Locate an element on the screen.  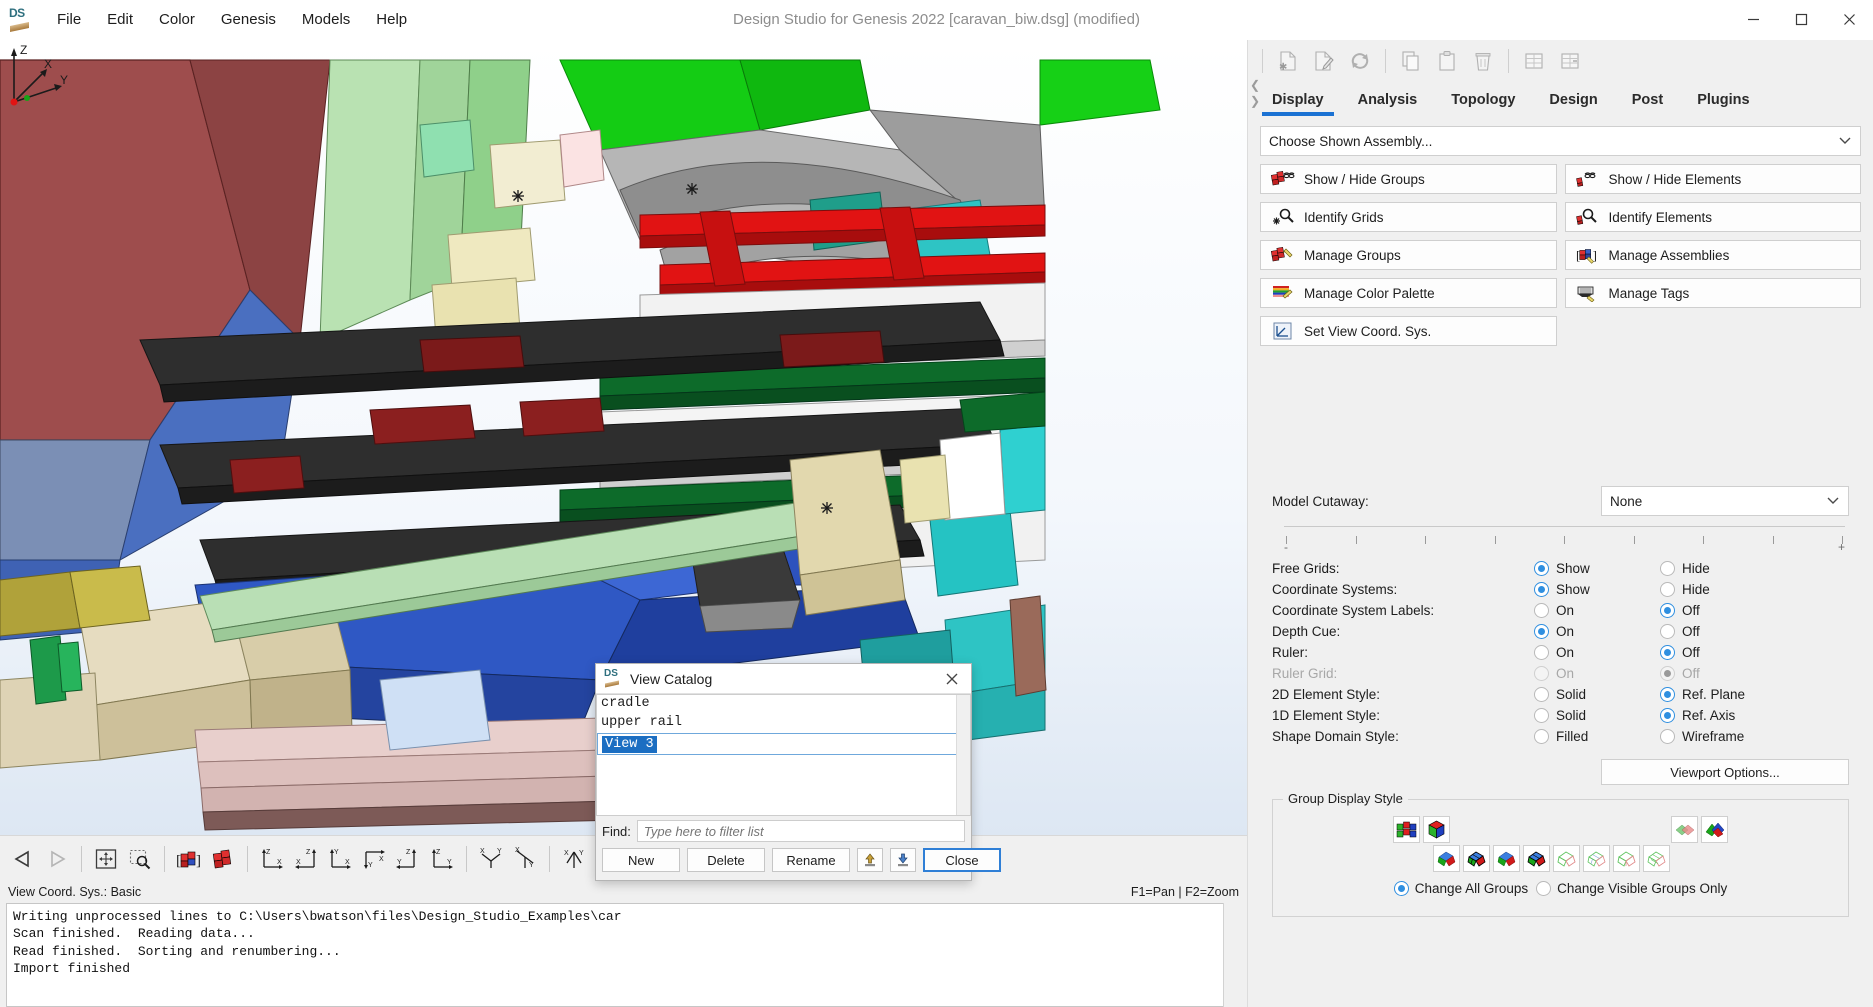
prev-view-icon is located at coordinates (23, 859).